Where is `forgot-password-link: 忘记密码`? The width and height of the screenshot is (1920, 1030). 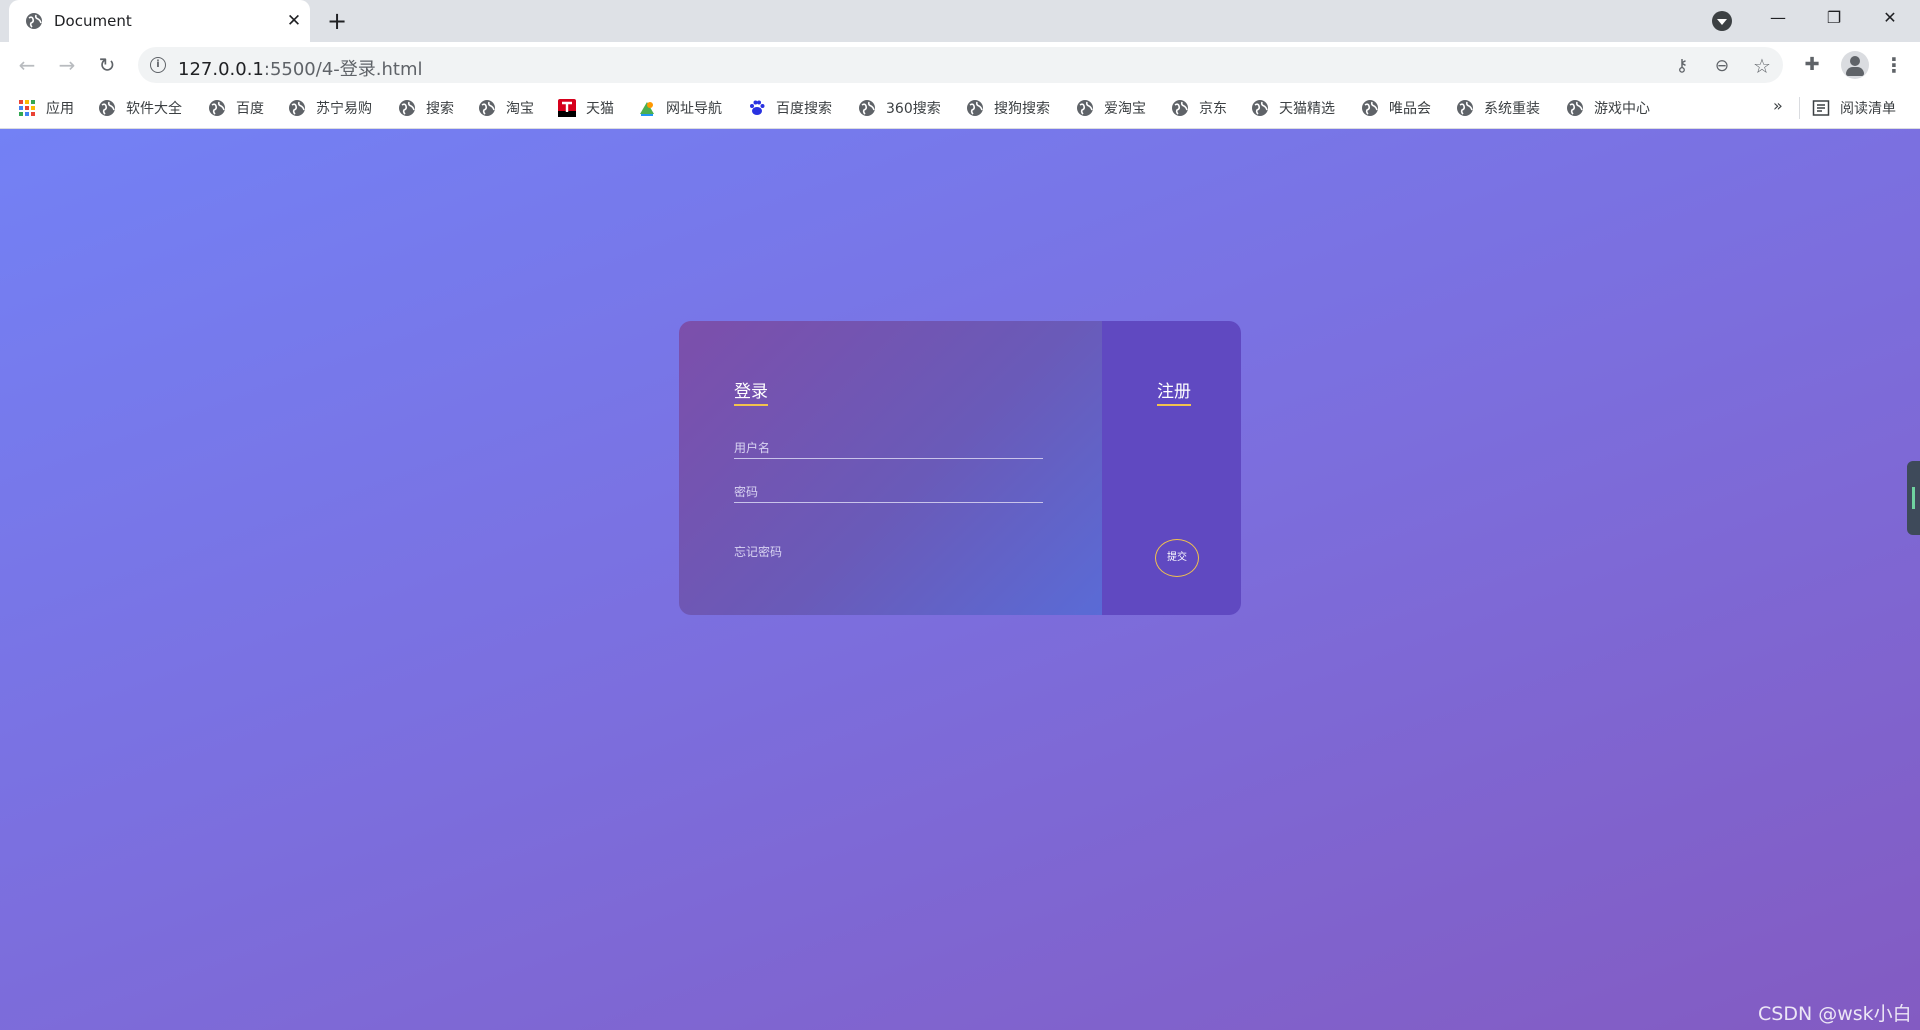
forgot-password-link: 忘记密码 is located at coordinates (758, 551).